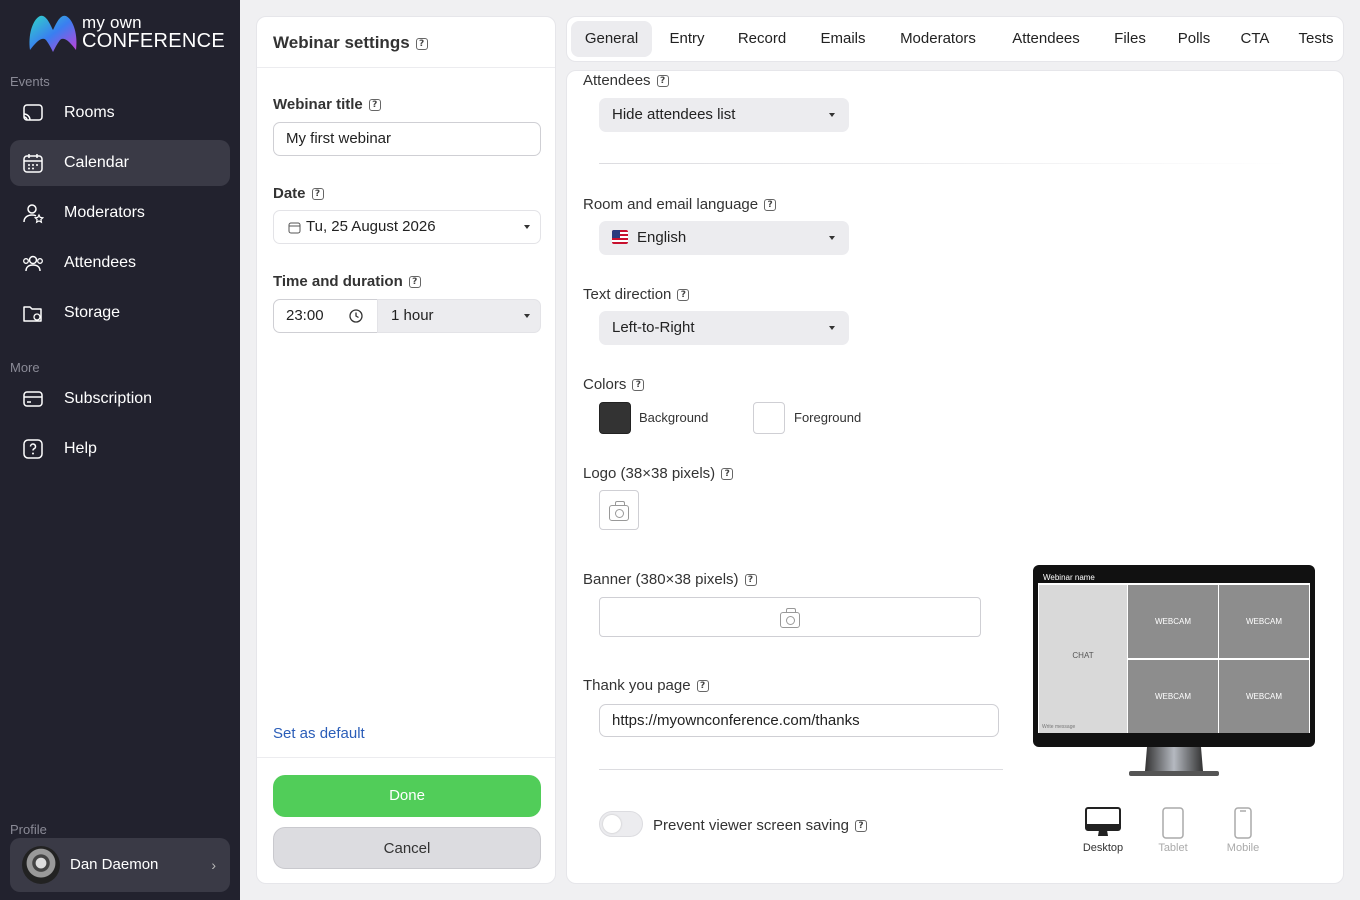 Image resolution: width=1360 pixels, height=900 pixels. I want to click on background-color-swatch, so click(615, 418).